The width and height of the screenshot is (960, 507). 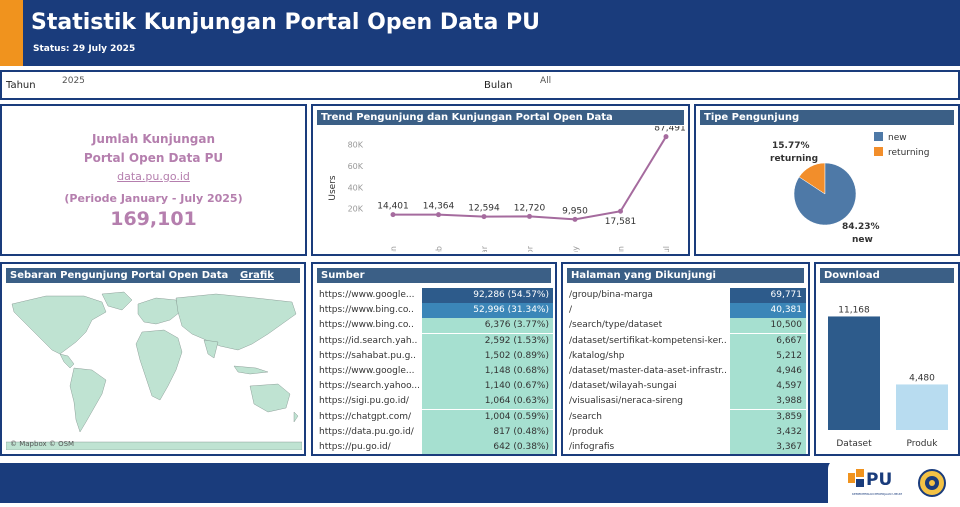 I want to click on table-cell-value: 1,148 (0.68%), so click(x=487, y=371).